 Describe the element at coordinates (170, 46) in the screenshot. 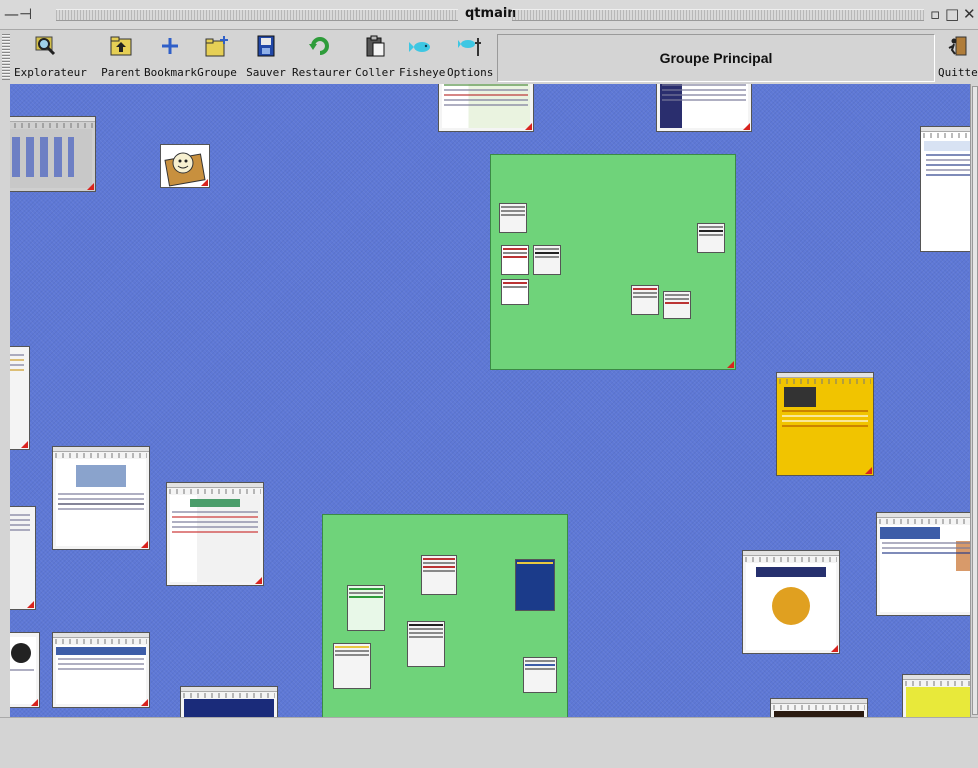

I see `plus-icon` at that location.